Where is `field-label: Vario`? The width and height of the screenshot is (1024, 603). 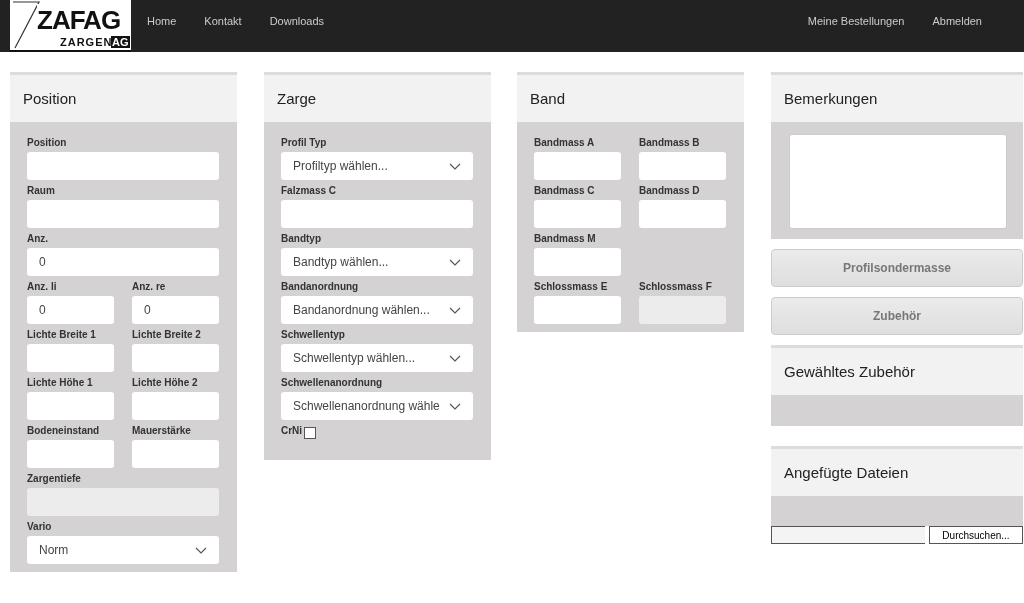 field-label: Vario is located at coordinates (40, 527).